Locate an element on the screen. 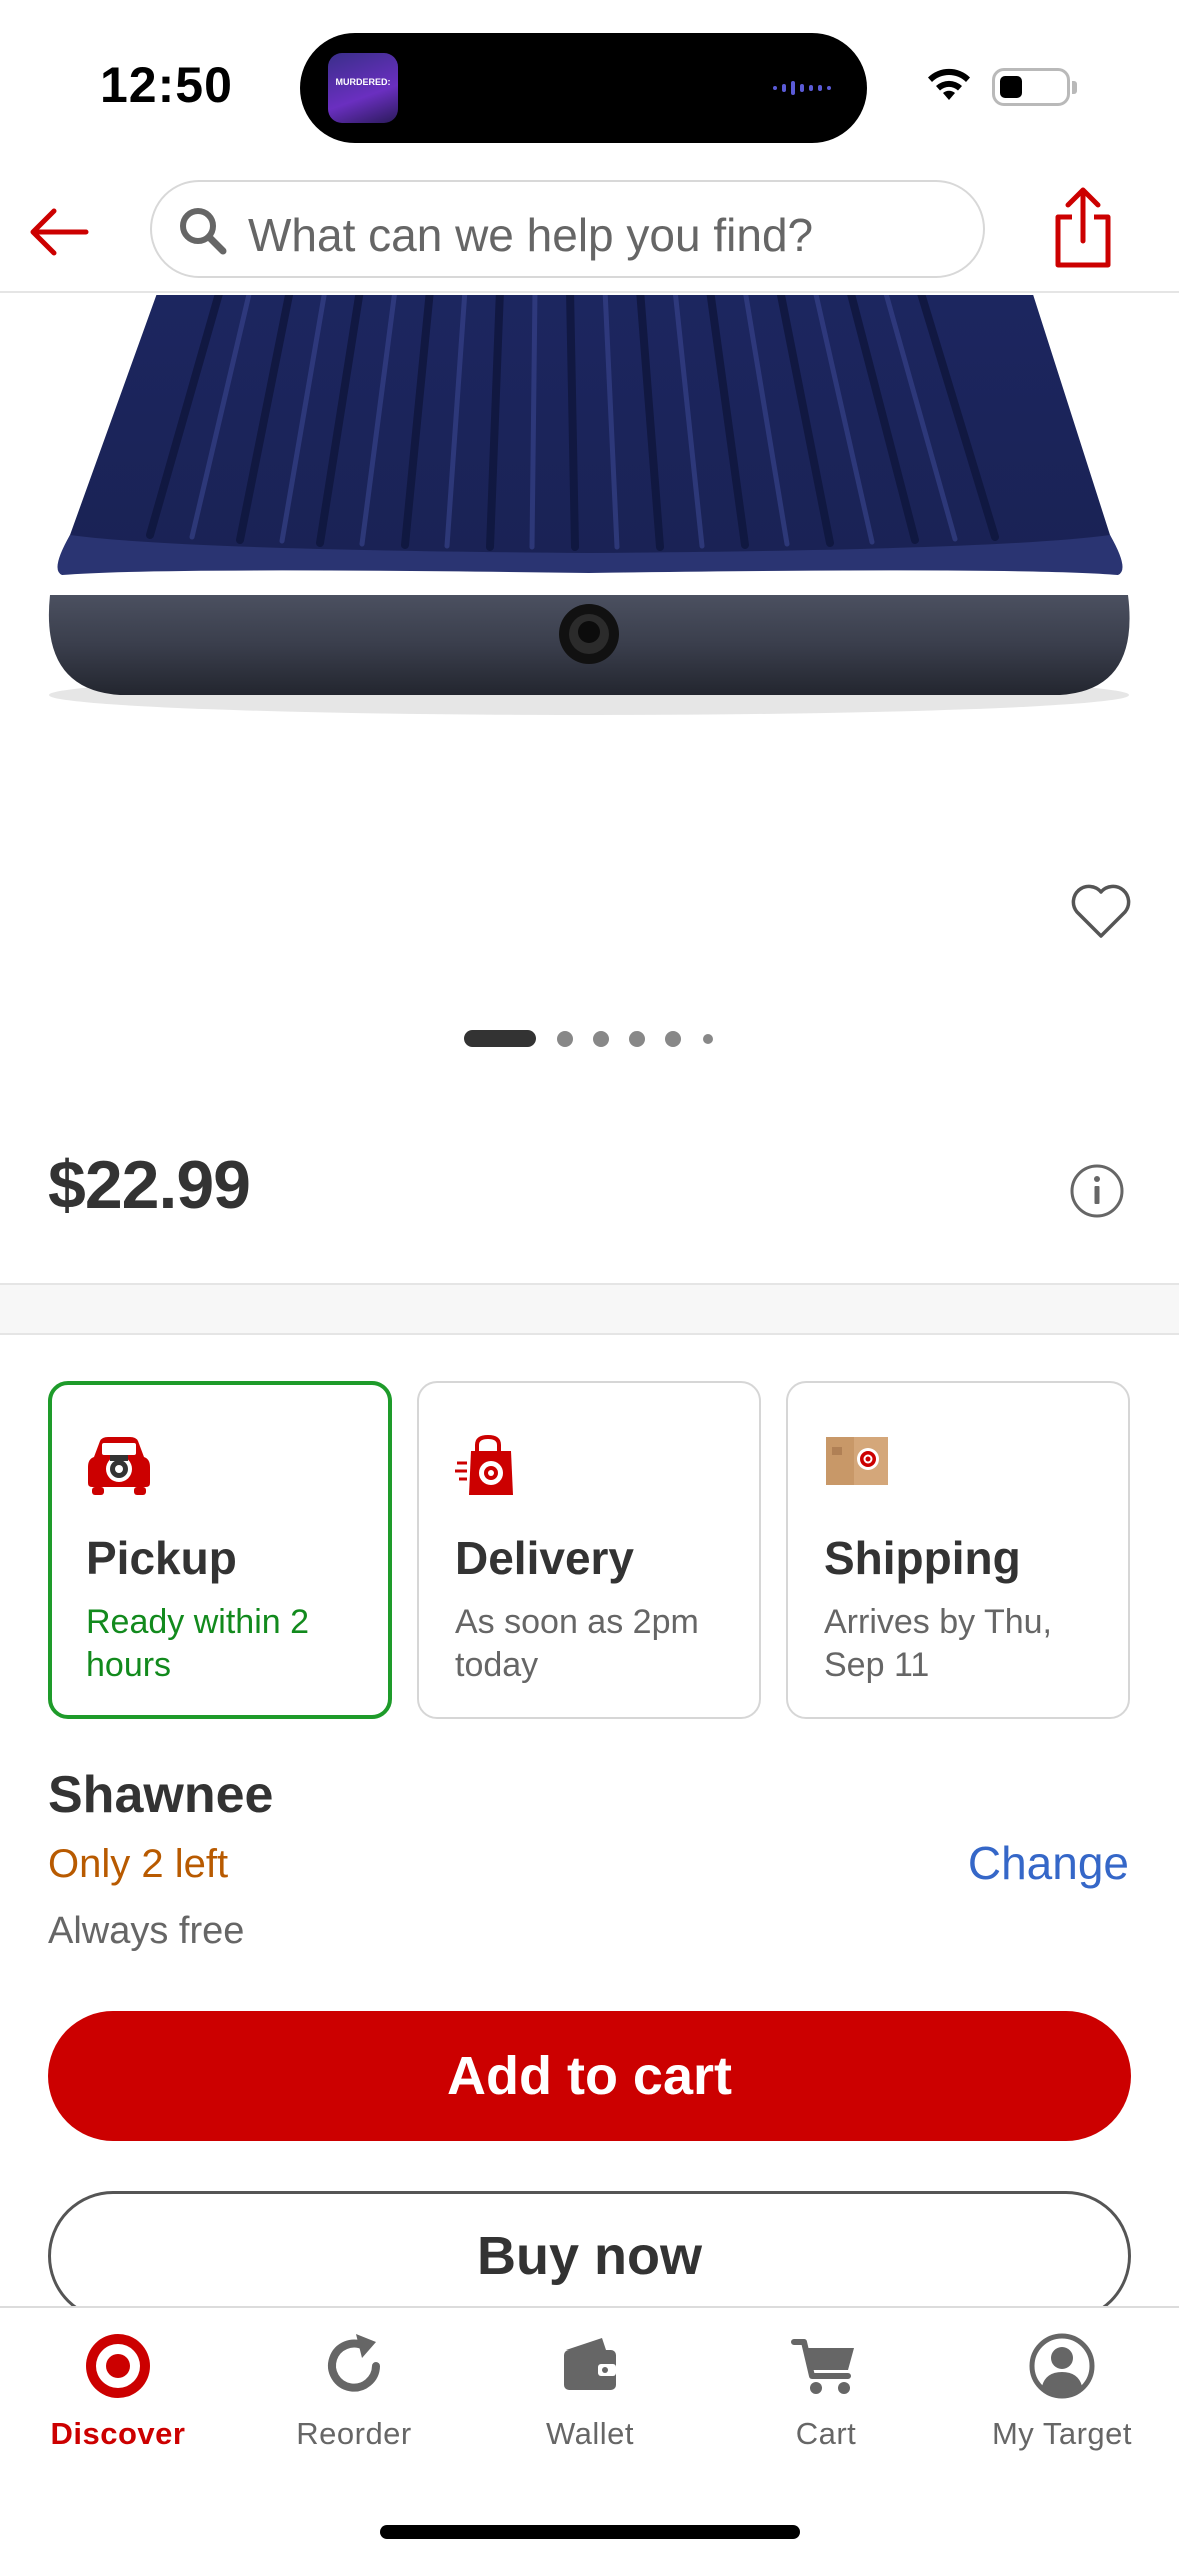 The width and height of the screenshot is (1179, 2556). info-icon is located at coordinates (1097, 1191).